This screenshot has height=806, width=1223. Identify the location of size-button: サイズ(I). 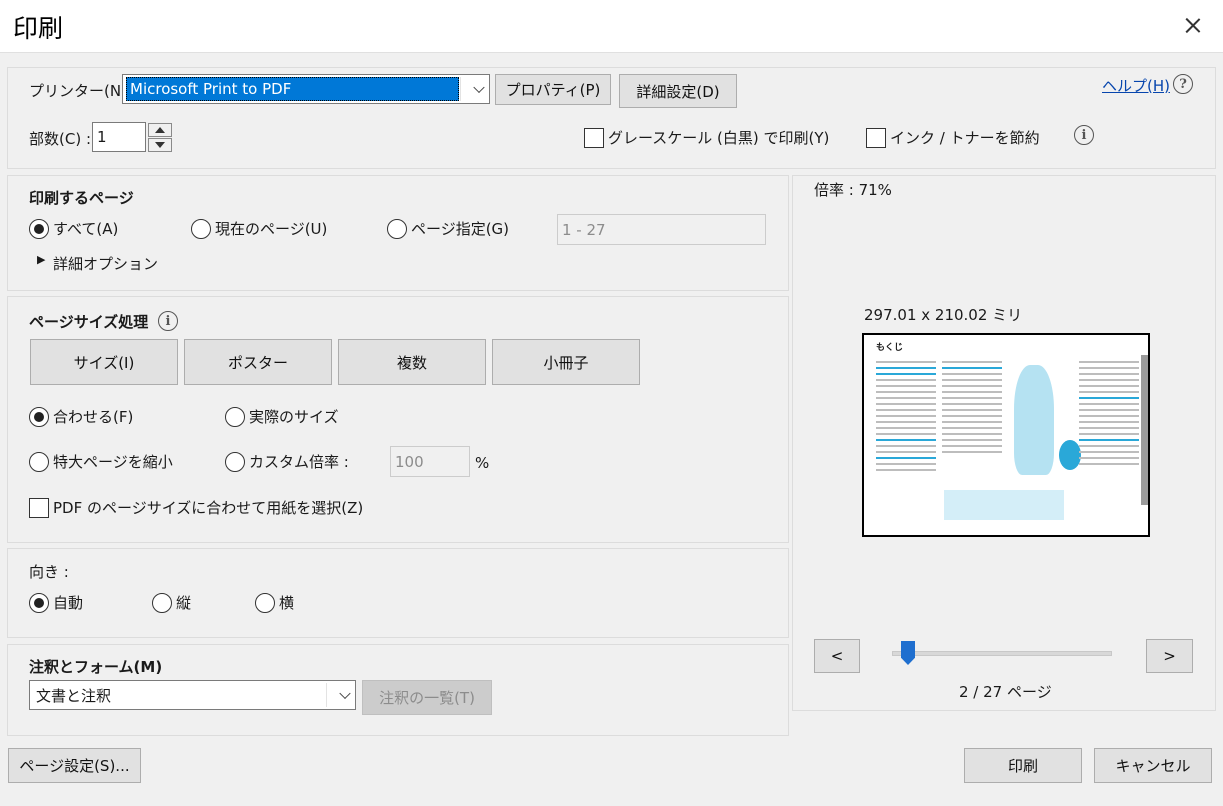
(104, 362).